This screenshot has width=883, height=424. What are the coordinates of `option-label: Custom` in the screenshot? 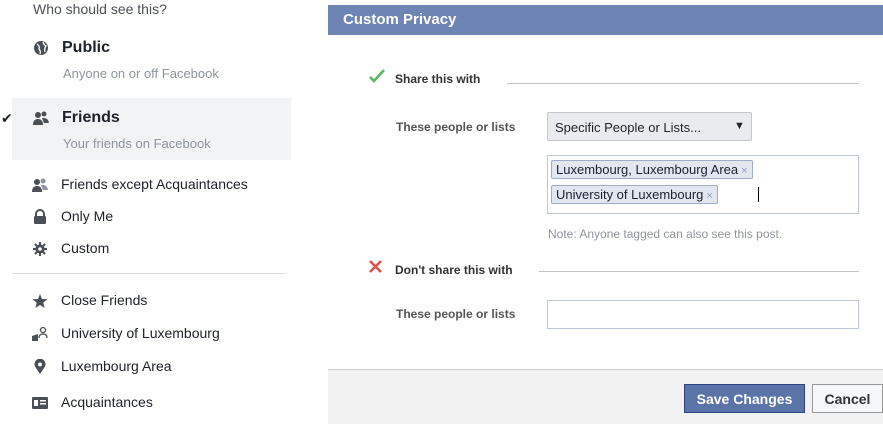 It's located at (85, 248).